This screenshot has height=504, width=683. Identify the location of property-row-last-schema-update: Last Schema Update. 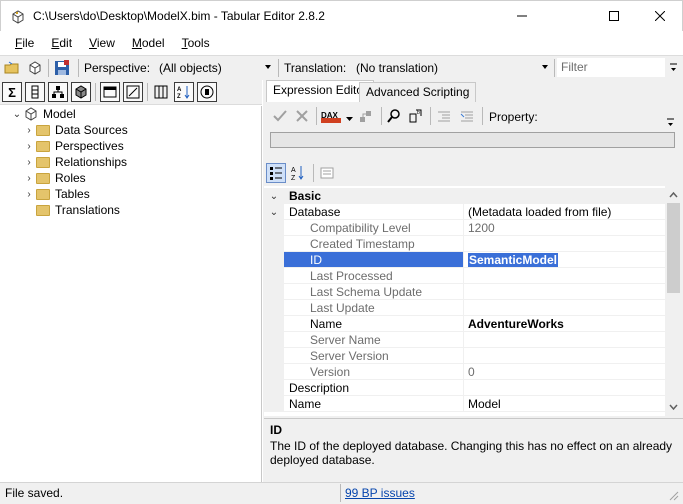
(464, 292).